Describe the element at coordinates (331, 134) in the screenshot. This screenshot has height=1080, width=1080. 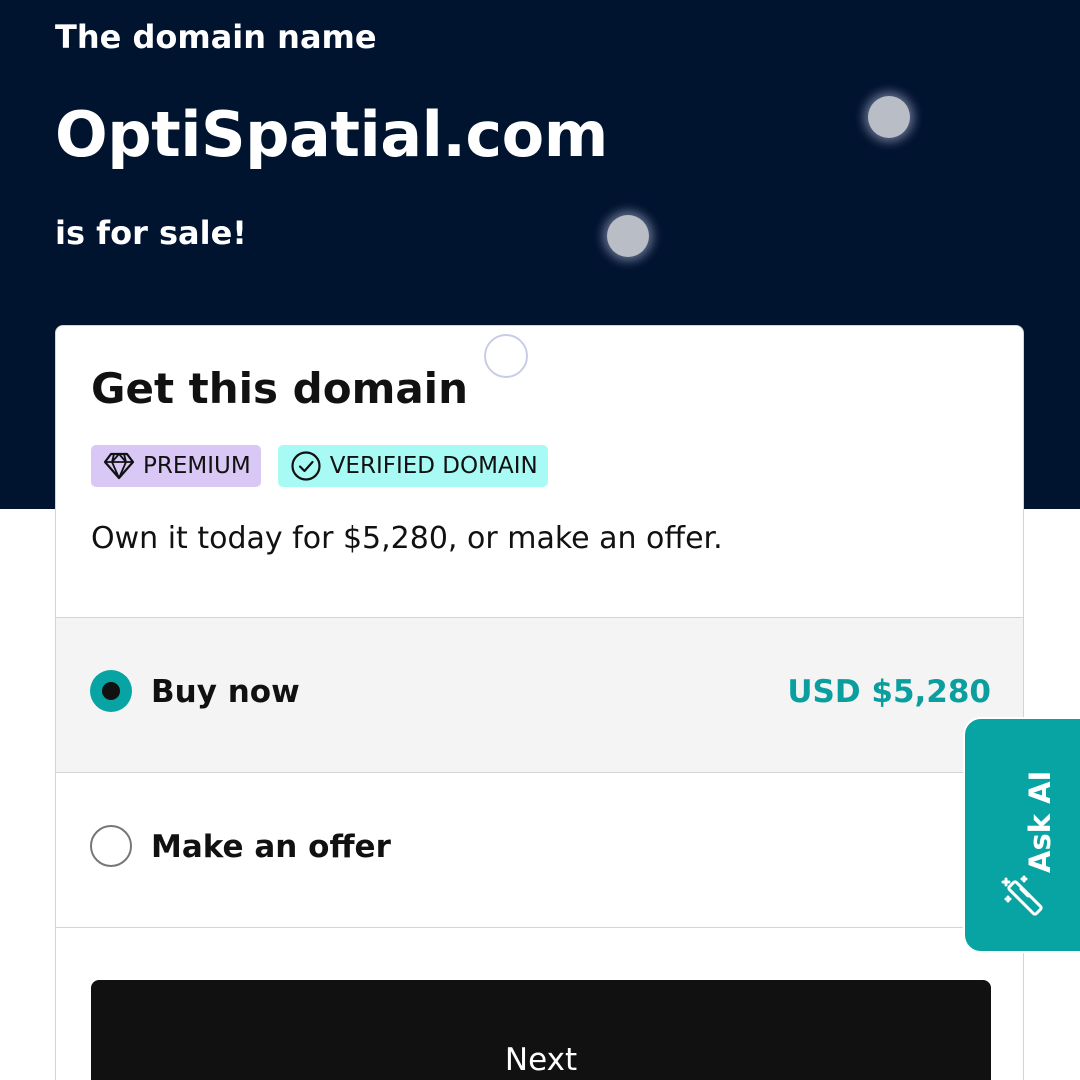
I see `domain-name: OptiSpatial.com` at that location.